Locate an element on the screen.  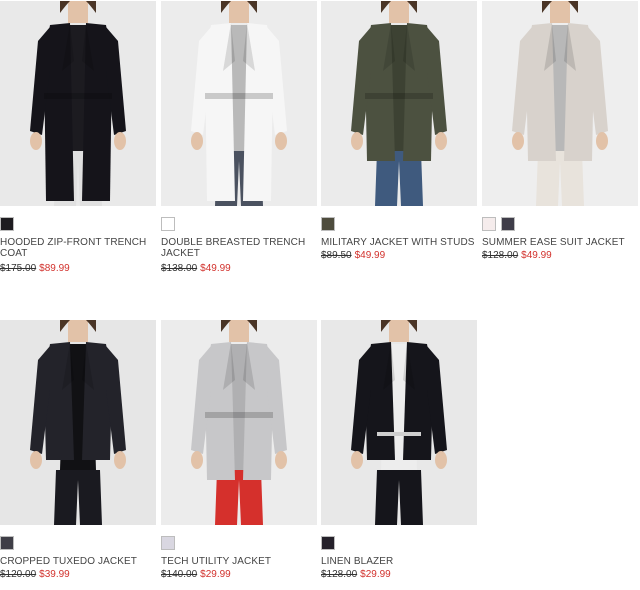
price-block: $120.00 $39.99 is located at coordinates (35, 574).